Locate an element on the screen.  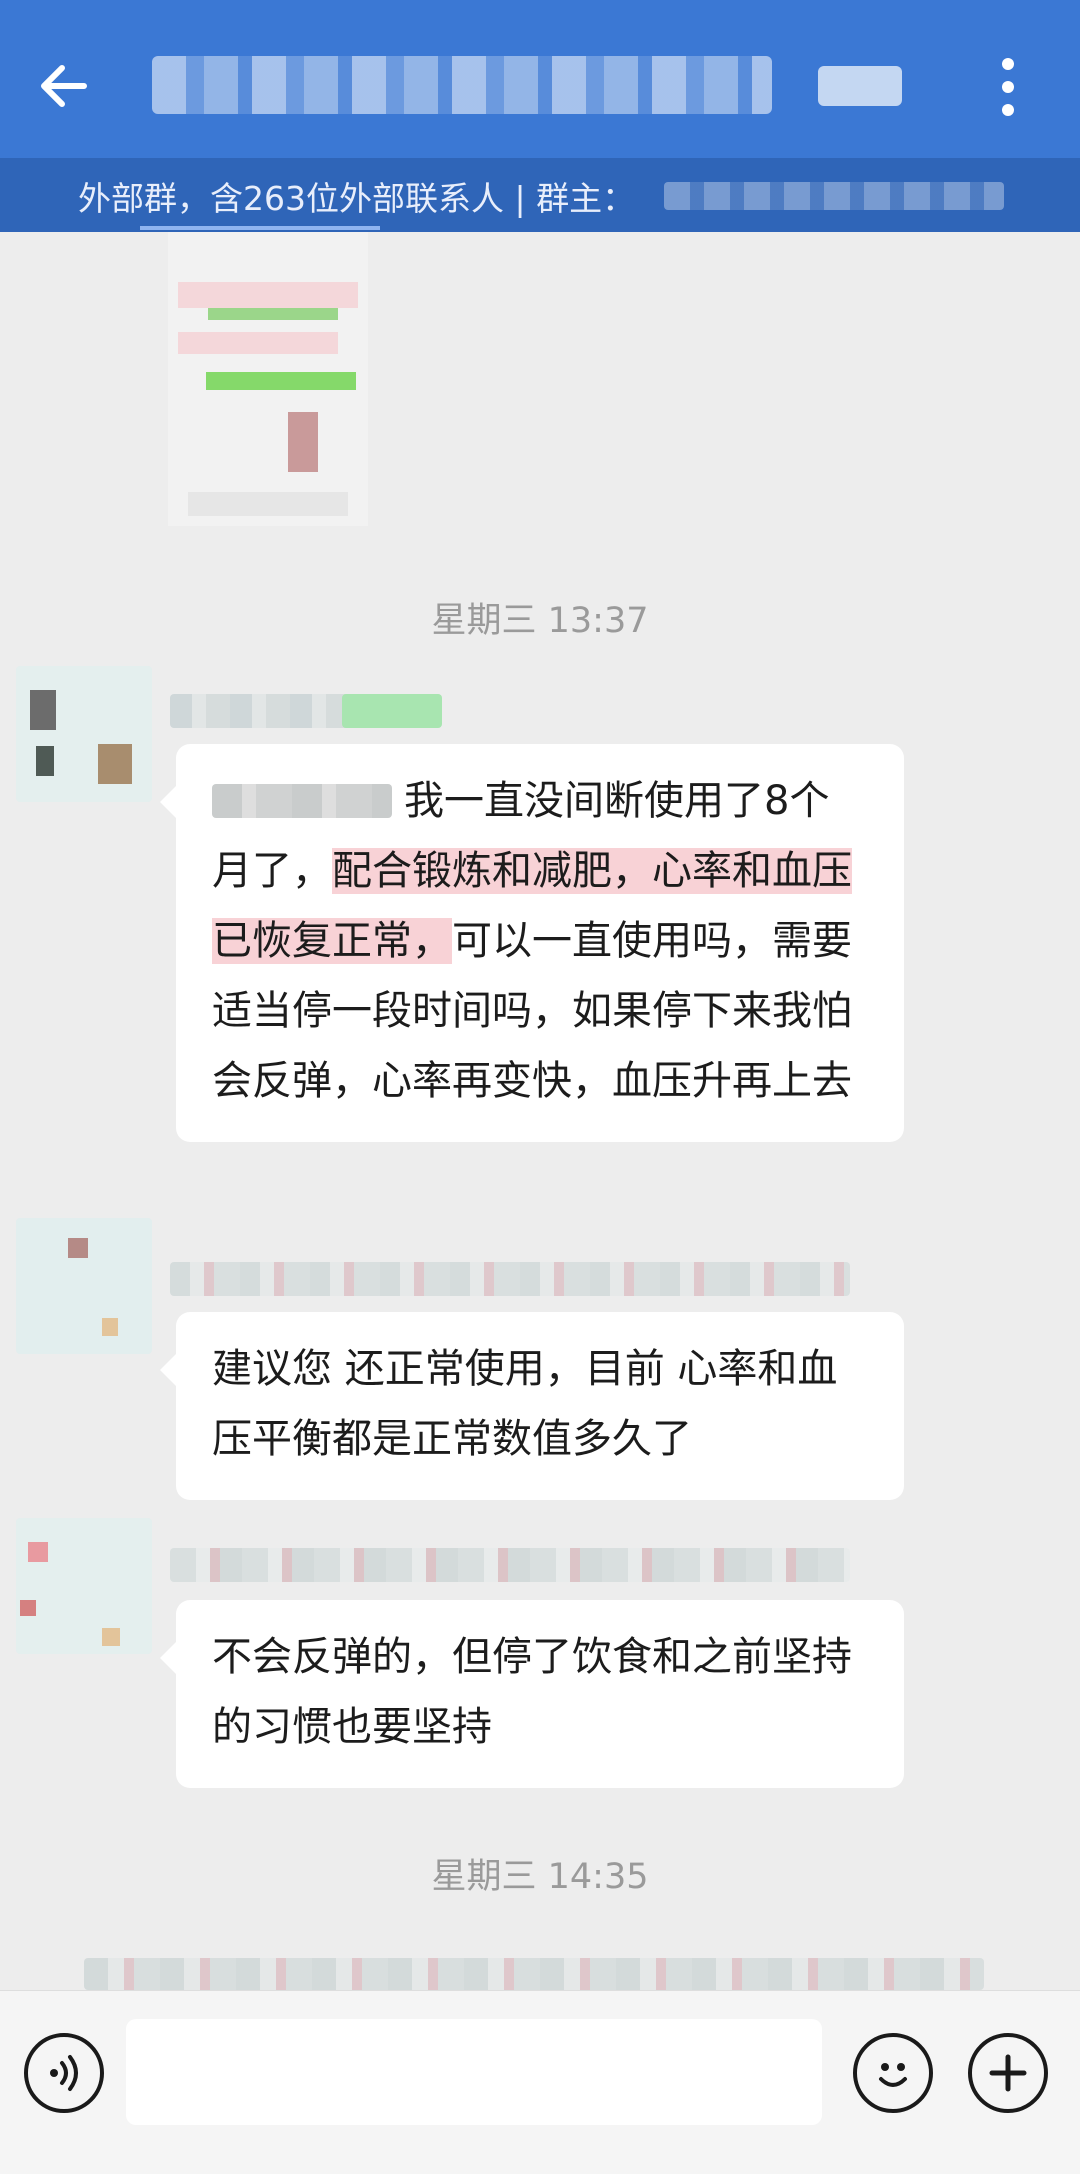
emoji-button is located at coordinates (893, 2073).